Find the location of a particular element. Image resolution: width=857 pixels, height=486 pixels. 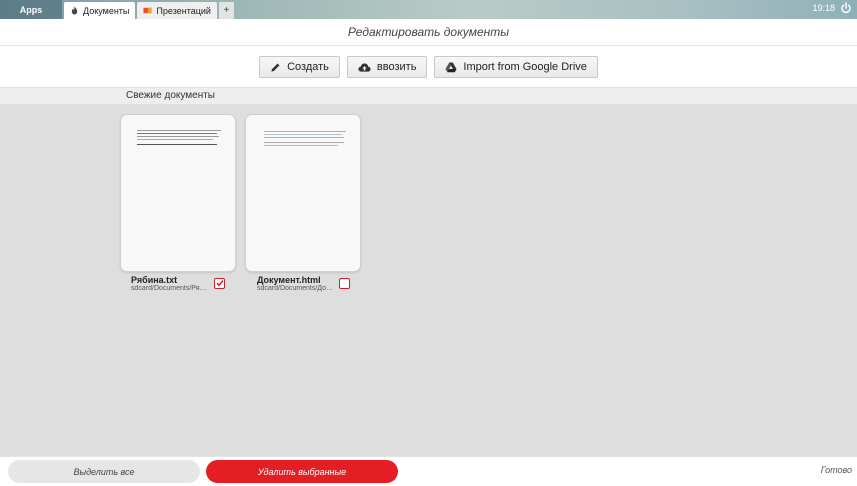

google-drive-icon is located at coordinates (451, 67).